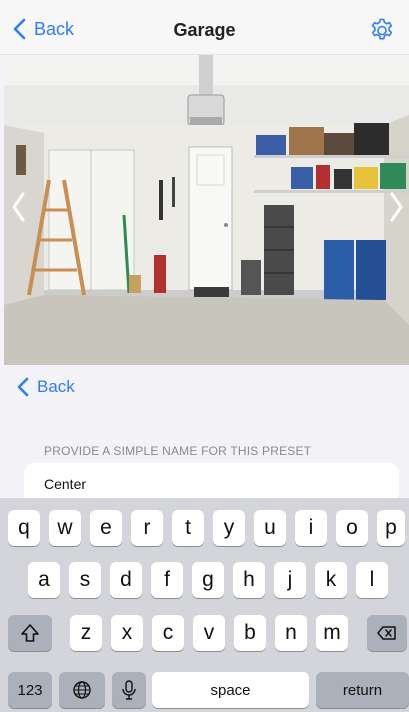  What do you see at coordinates (230, 690) in the screenshot?
I see `space-key: space` at bounding box center [230, 690].